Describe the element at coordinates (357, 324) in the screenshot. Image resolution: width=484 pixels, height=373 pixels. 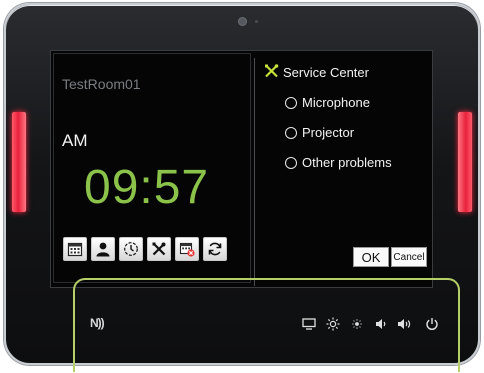
I see `brightness-down-icon` at that location.